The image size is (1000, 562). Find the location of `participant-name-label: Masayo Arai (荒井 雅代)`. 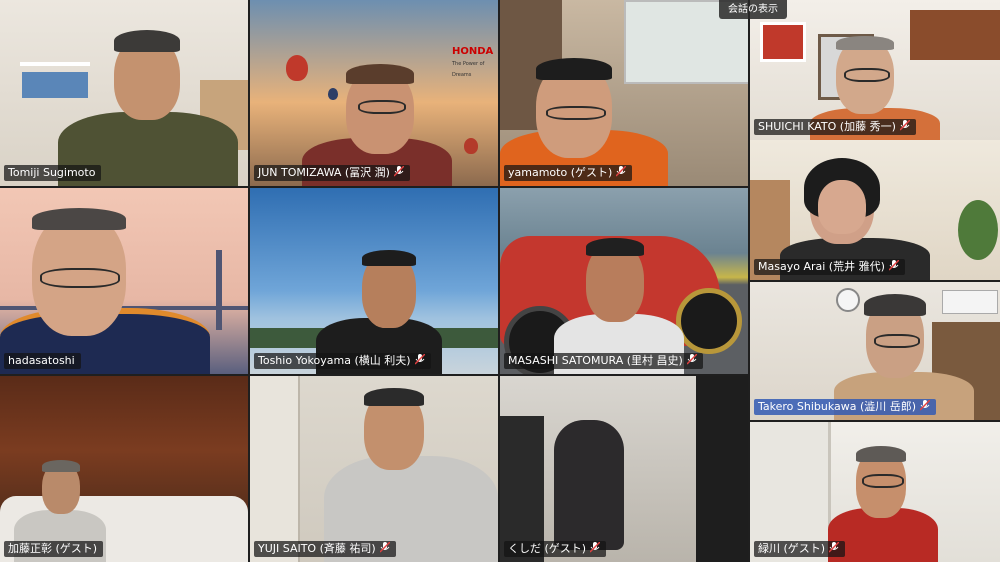

participant-name-label: Masayo Arai (荒井 雅代) is located at coordinates (829, 267).